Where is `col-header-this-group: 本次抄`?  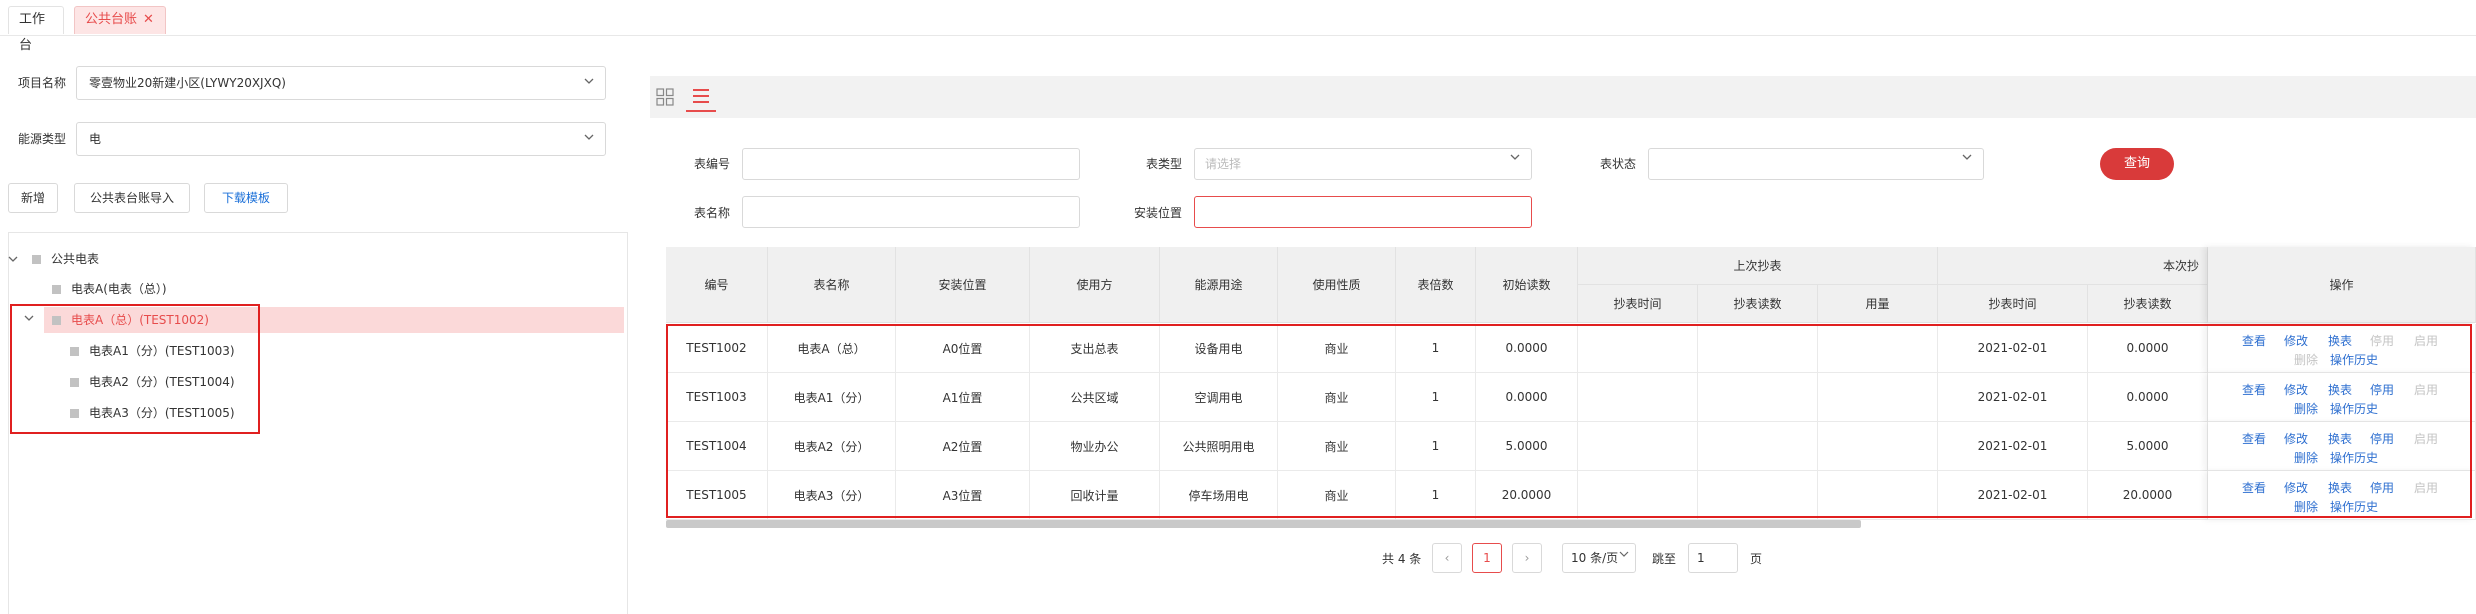 col-header-this-group: 本次抄 is located at coordinates (2073, 266).